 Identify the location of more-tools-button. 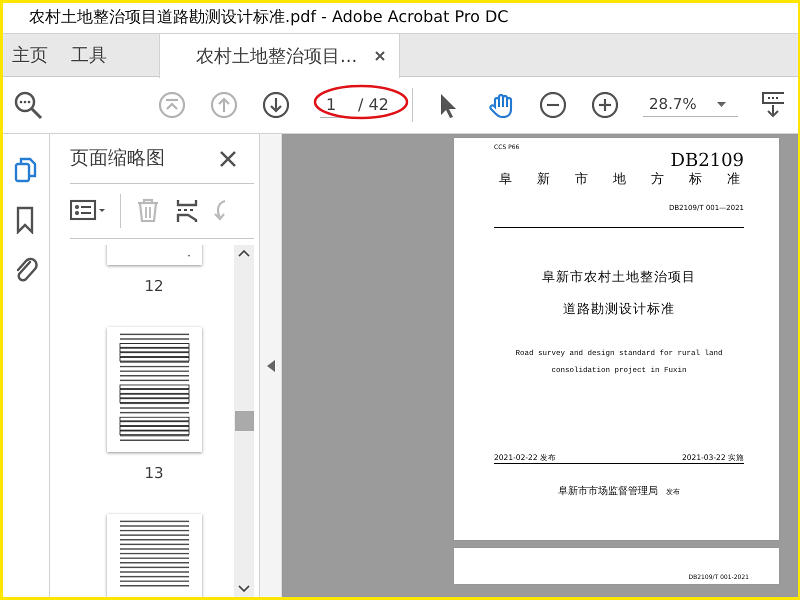
(773, 105).